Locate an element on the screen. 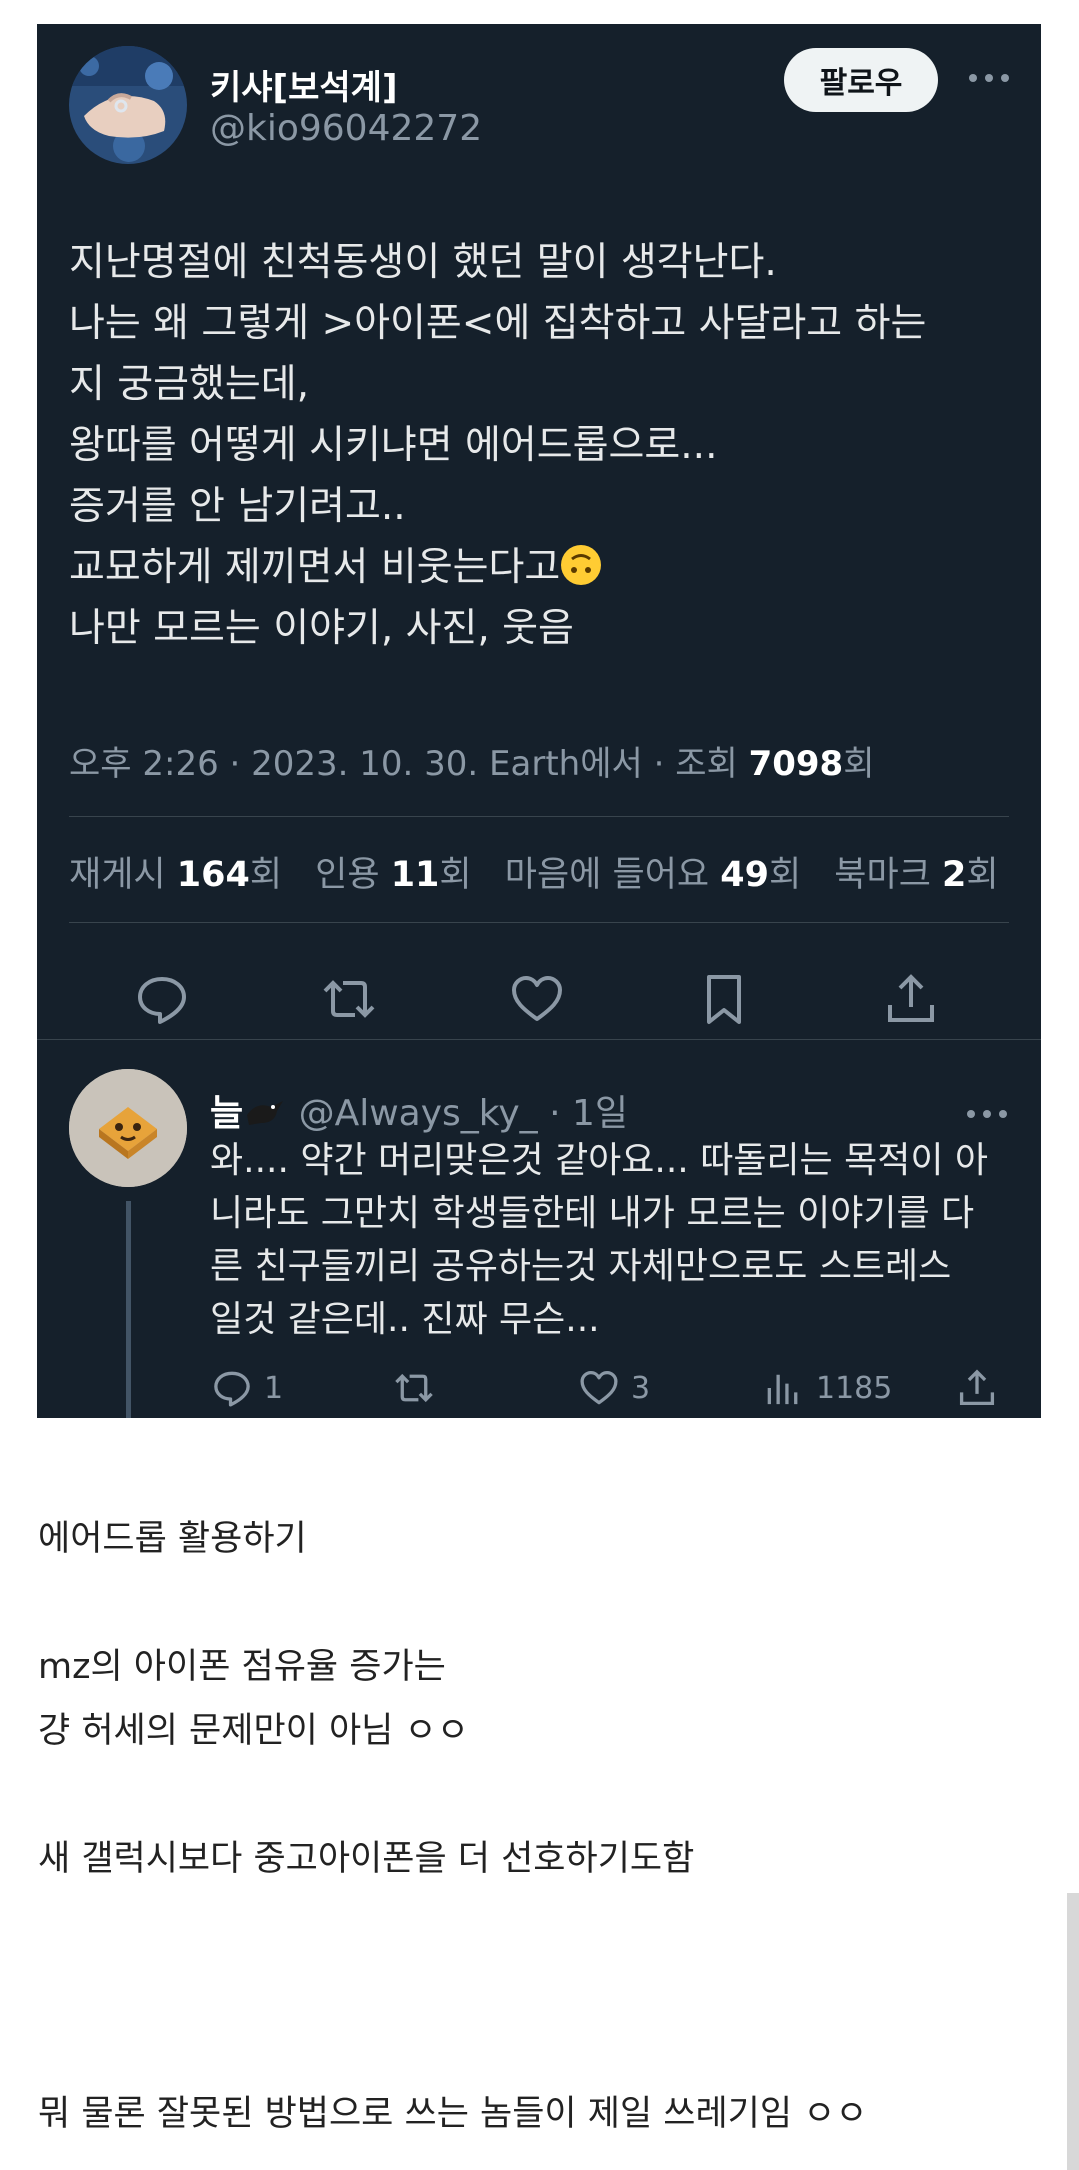  tweet-line-with-emoji: 교묘하게 제끼면서 비웃는다고 is located at coordinates (539, 567).